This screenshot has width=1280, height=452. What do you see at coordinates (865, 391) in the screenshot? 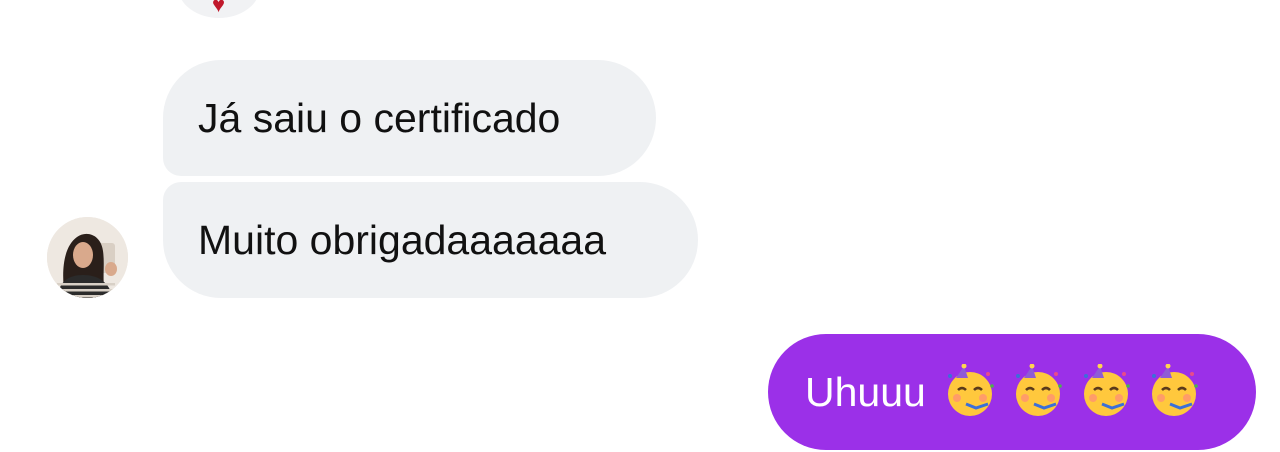
I see `message-text: Uhuuu` at bounding box center [865, 391].